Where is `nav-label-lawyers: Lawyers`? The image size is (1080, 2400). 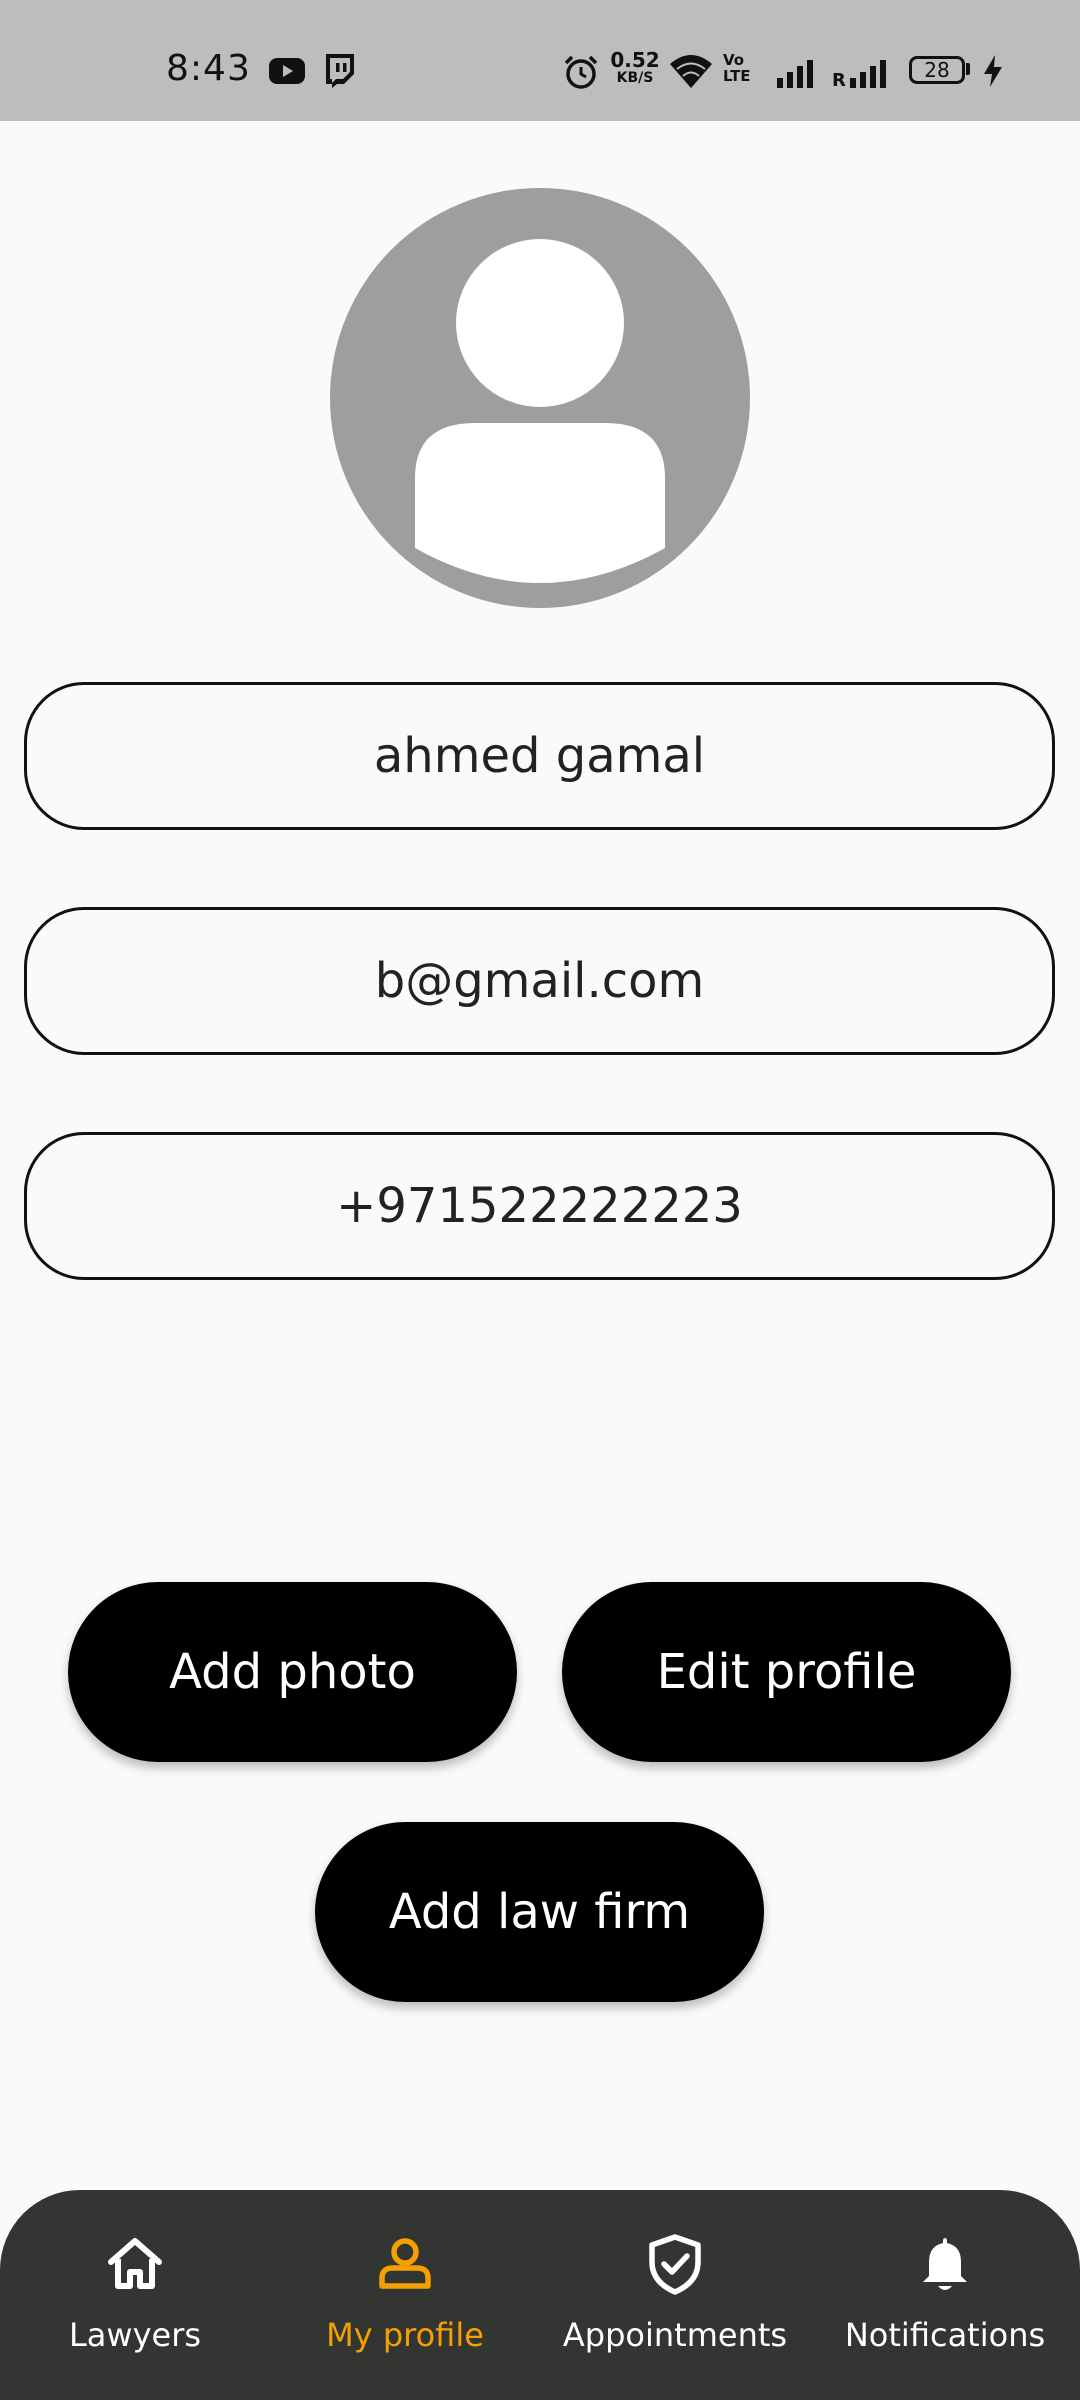 nav-label-lawyers: Lawyers is located at coordinates (135, 2335).